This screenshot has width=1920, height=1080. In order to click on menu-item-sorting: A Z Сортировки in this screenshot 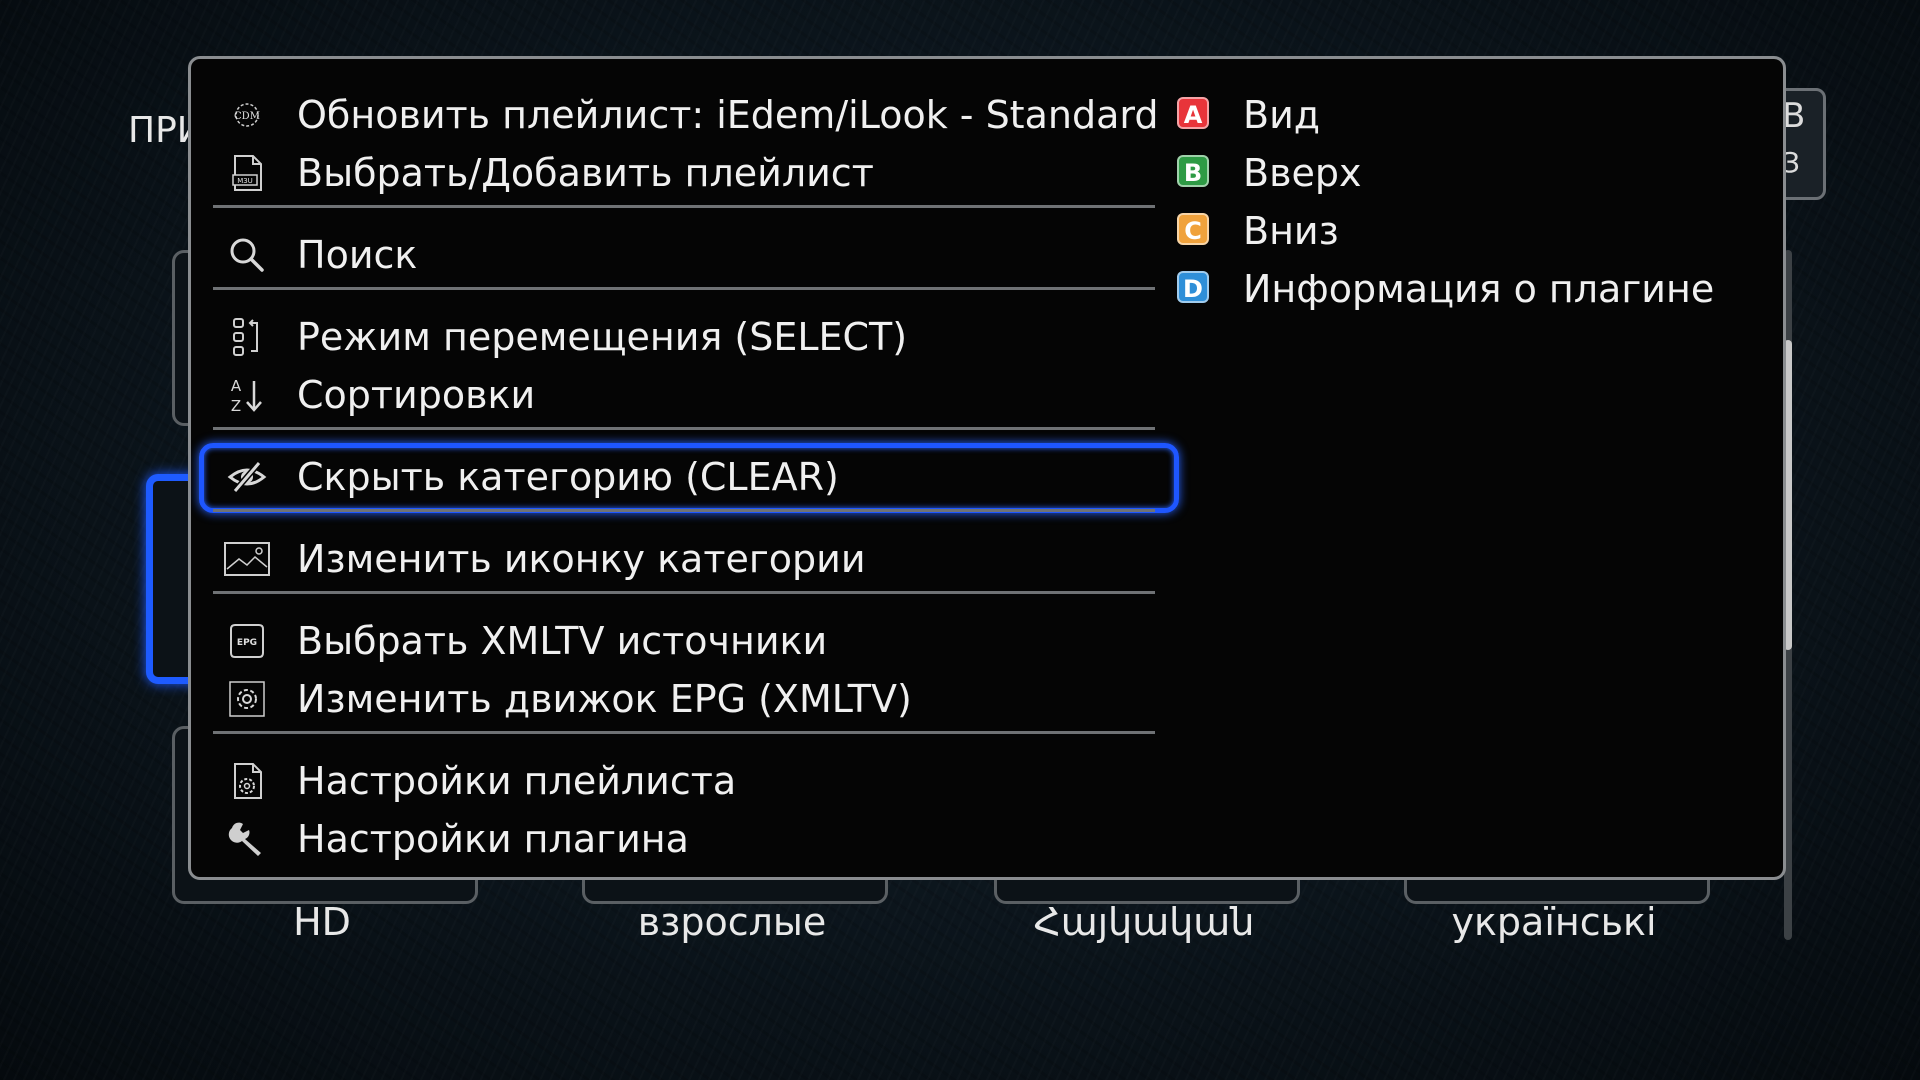, I will do `click(683, 395)`.